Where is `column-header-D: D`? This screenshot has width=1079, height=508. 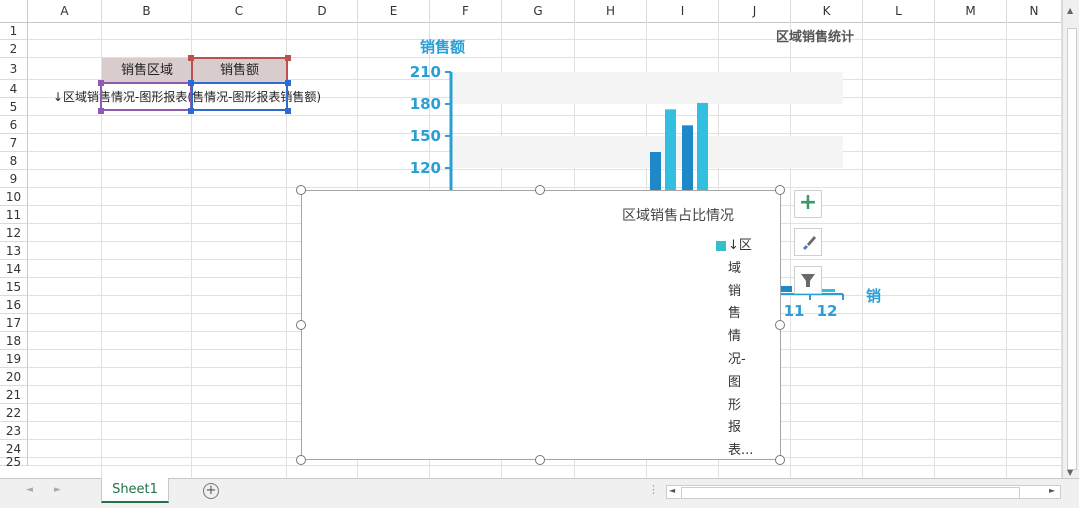
column-header-D: D is located at coordinates (322, 11).